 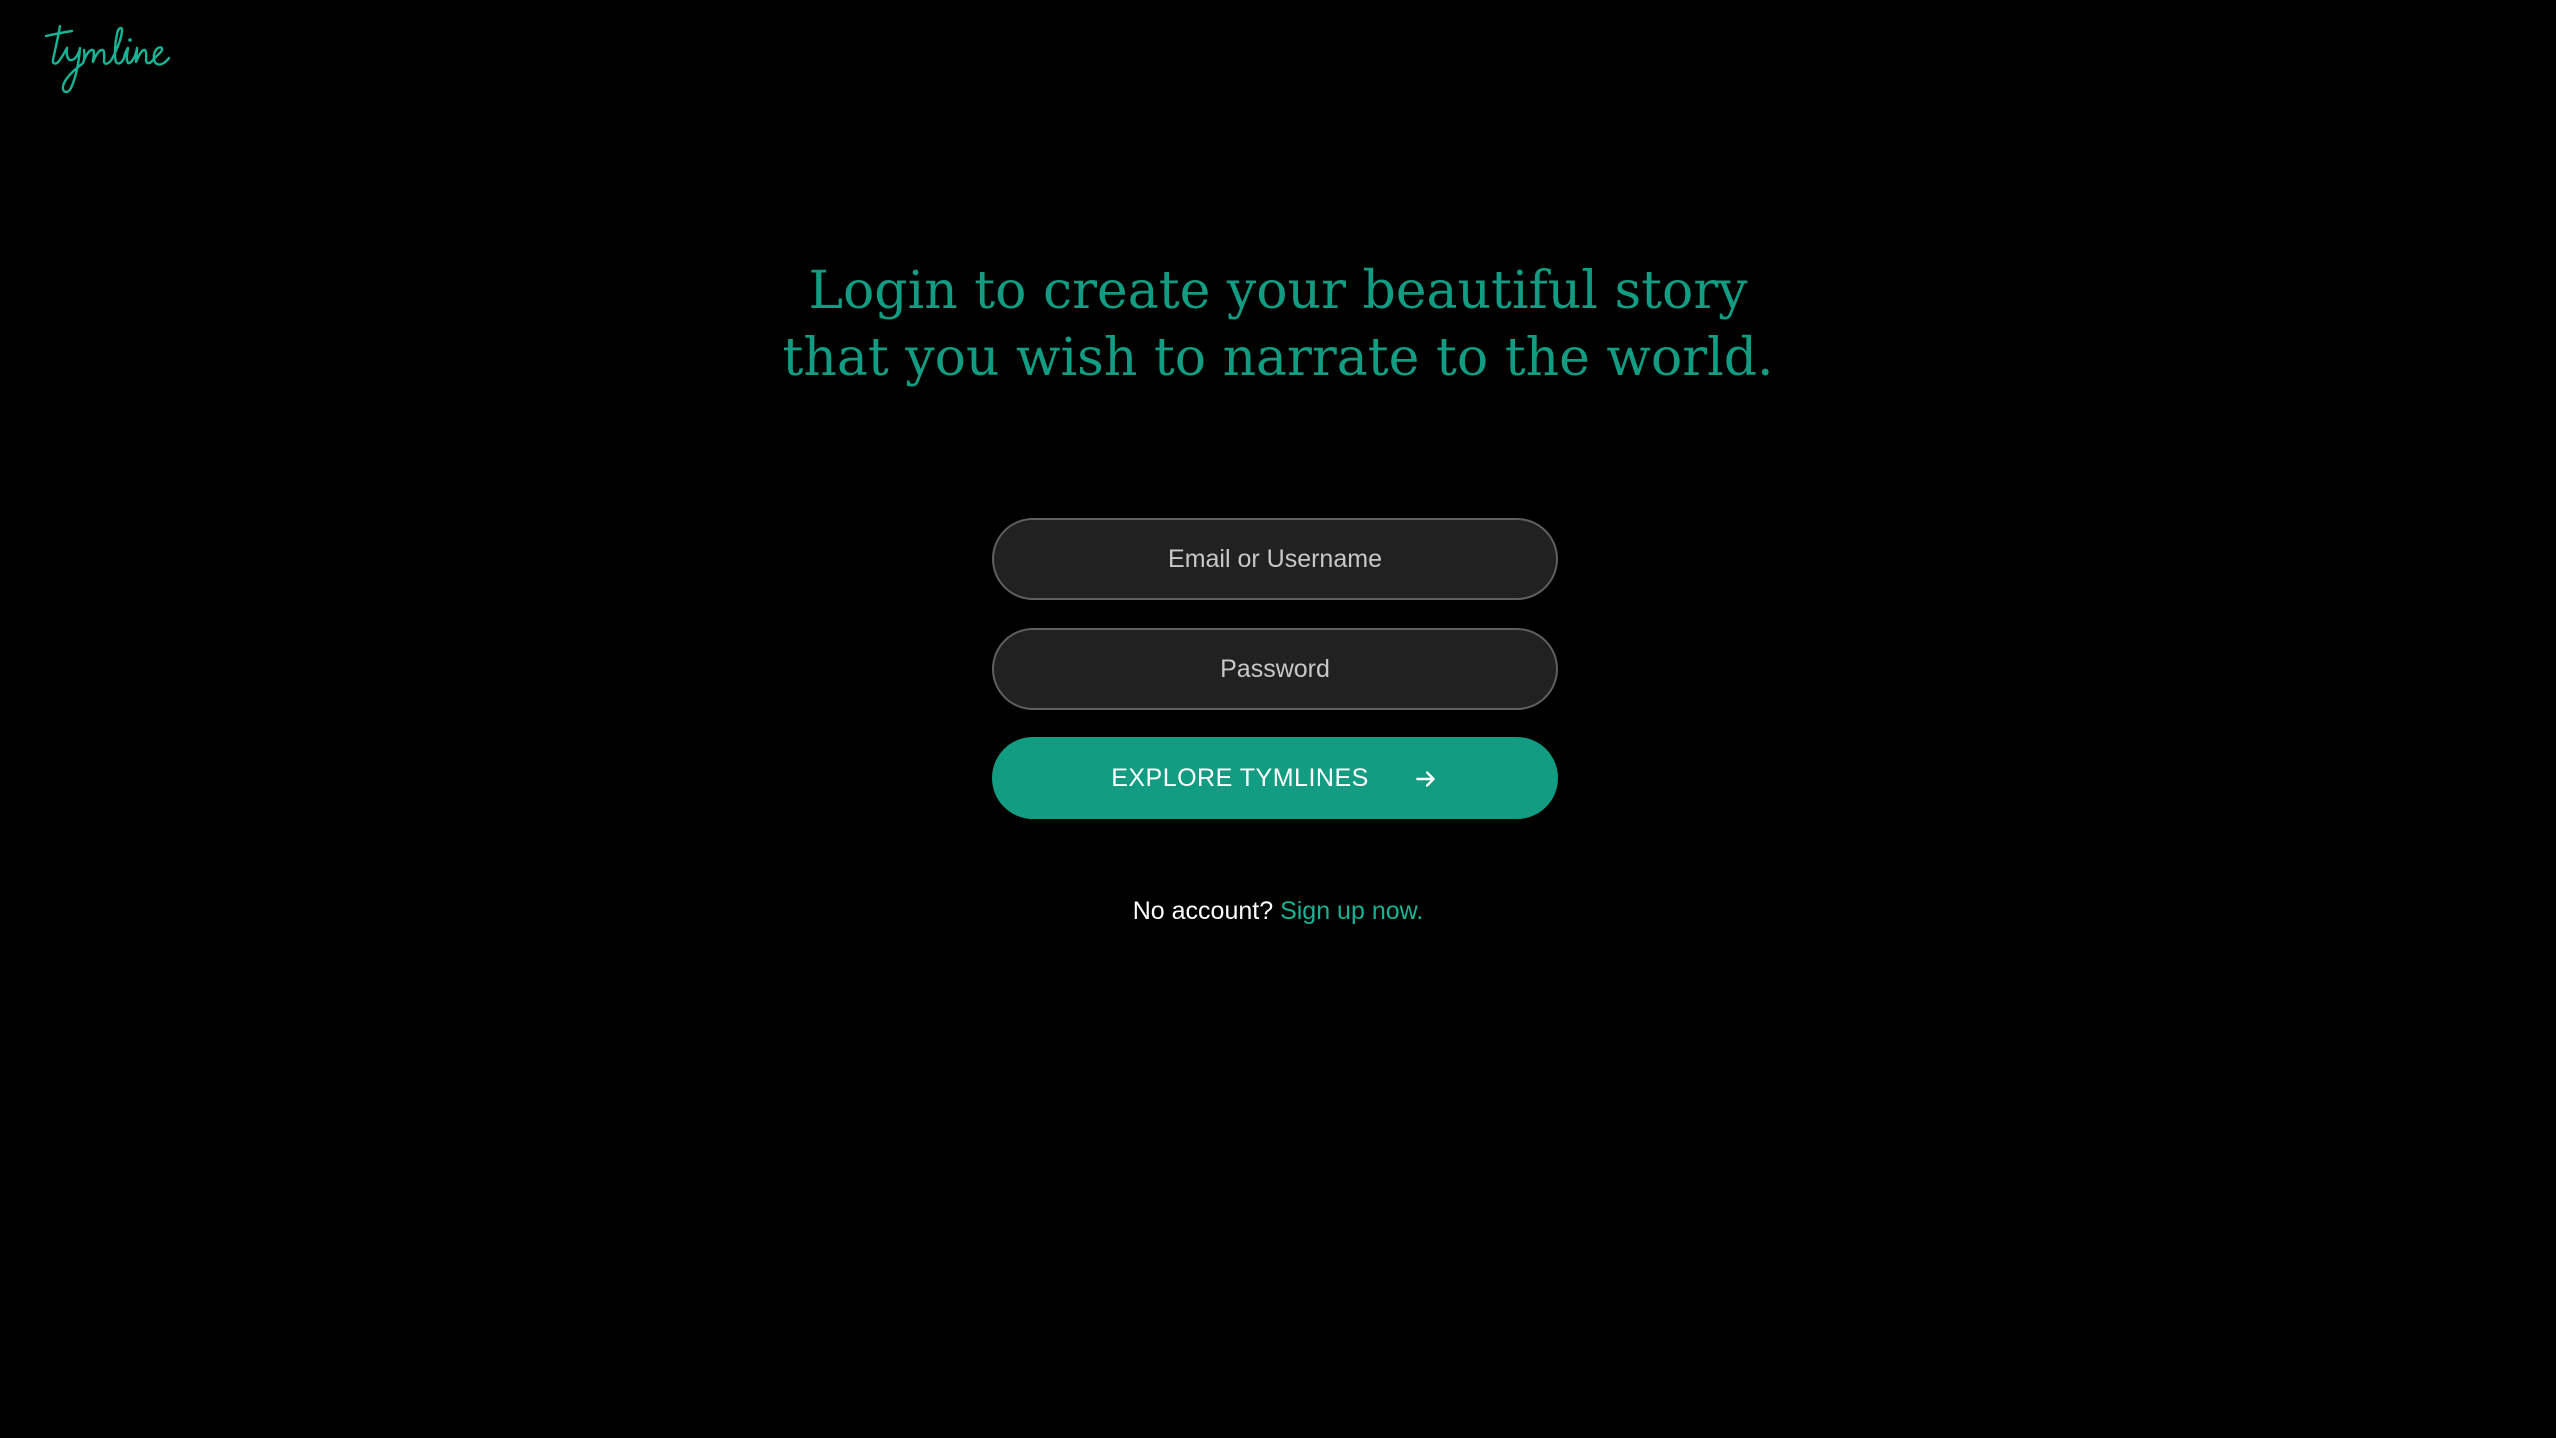 What do you see at coordinates (105, 60) in the screenshot?
I see `tymline-logo` at bounding box center [105, 60].